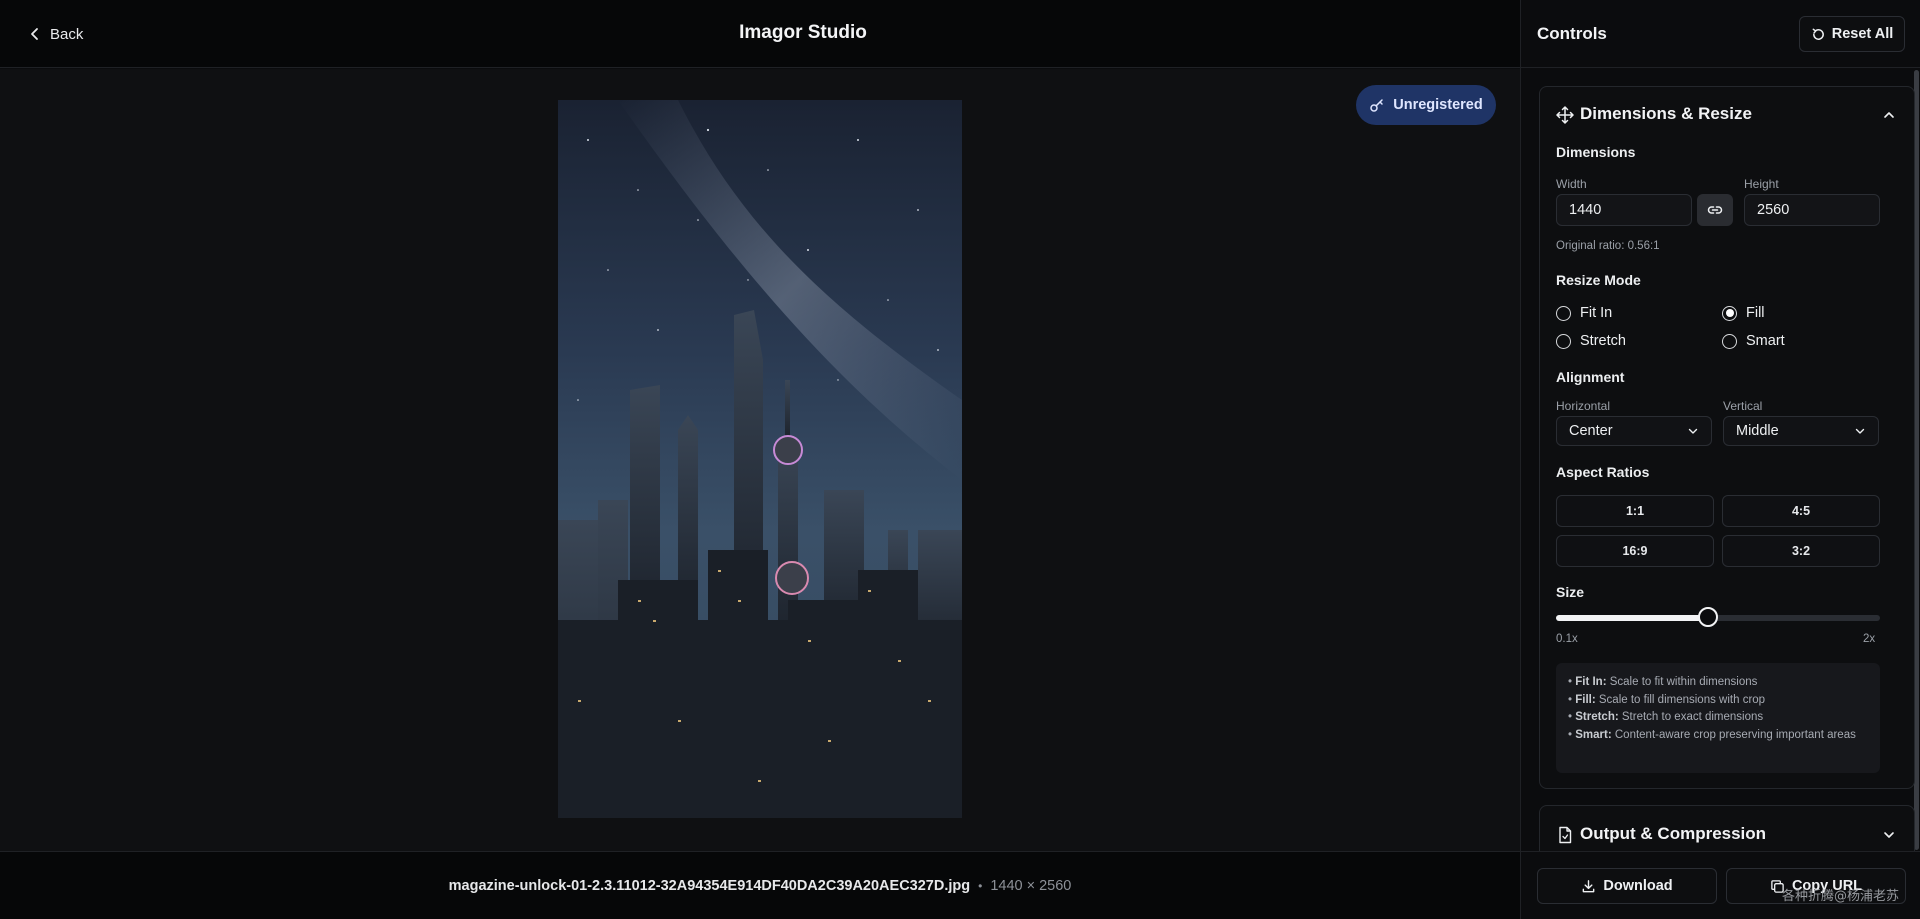 Image resolution: width=1920 pixels, height=919 pixels. What do you see at coordinates (1743, 313) in the screenshot?
I see `radio-fill: Fill` at bounding box center [1743, 313].